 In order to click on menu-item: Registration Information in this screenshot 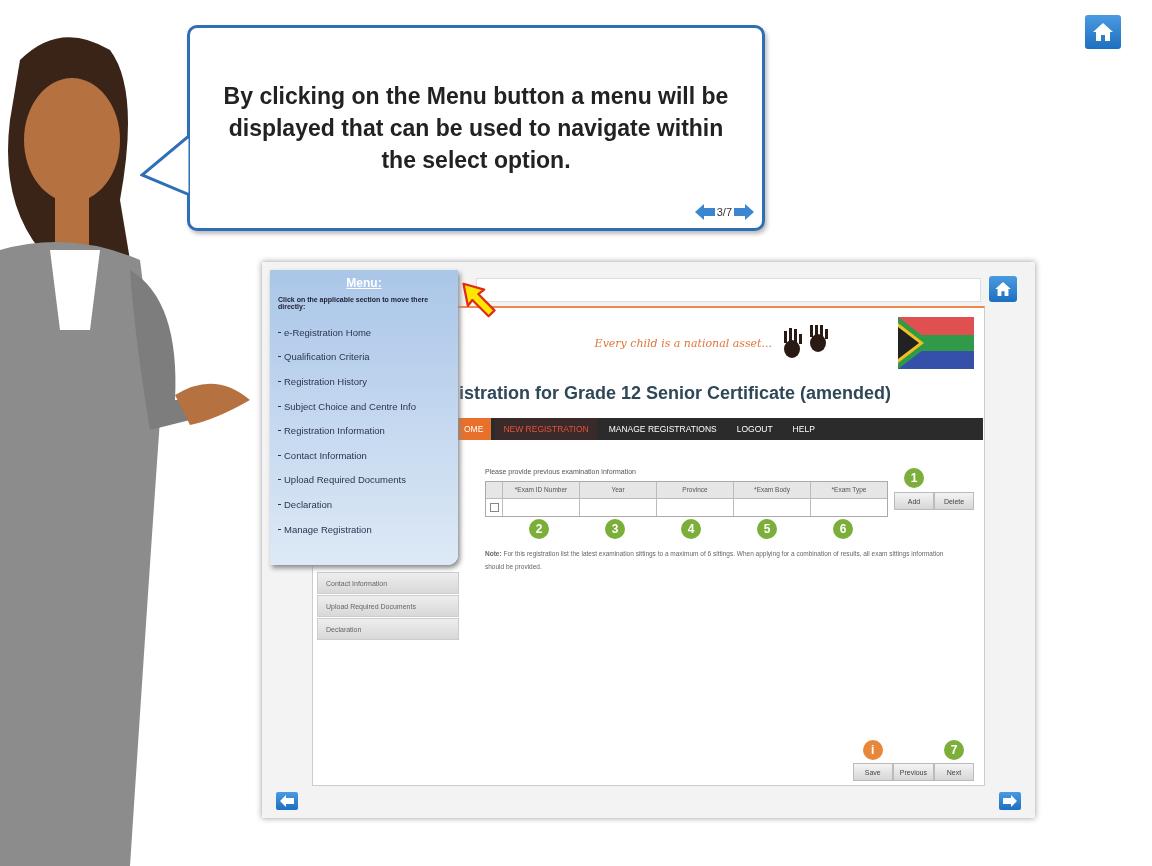, I will do `click(364, 430)`.